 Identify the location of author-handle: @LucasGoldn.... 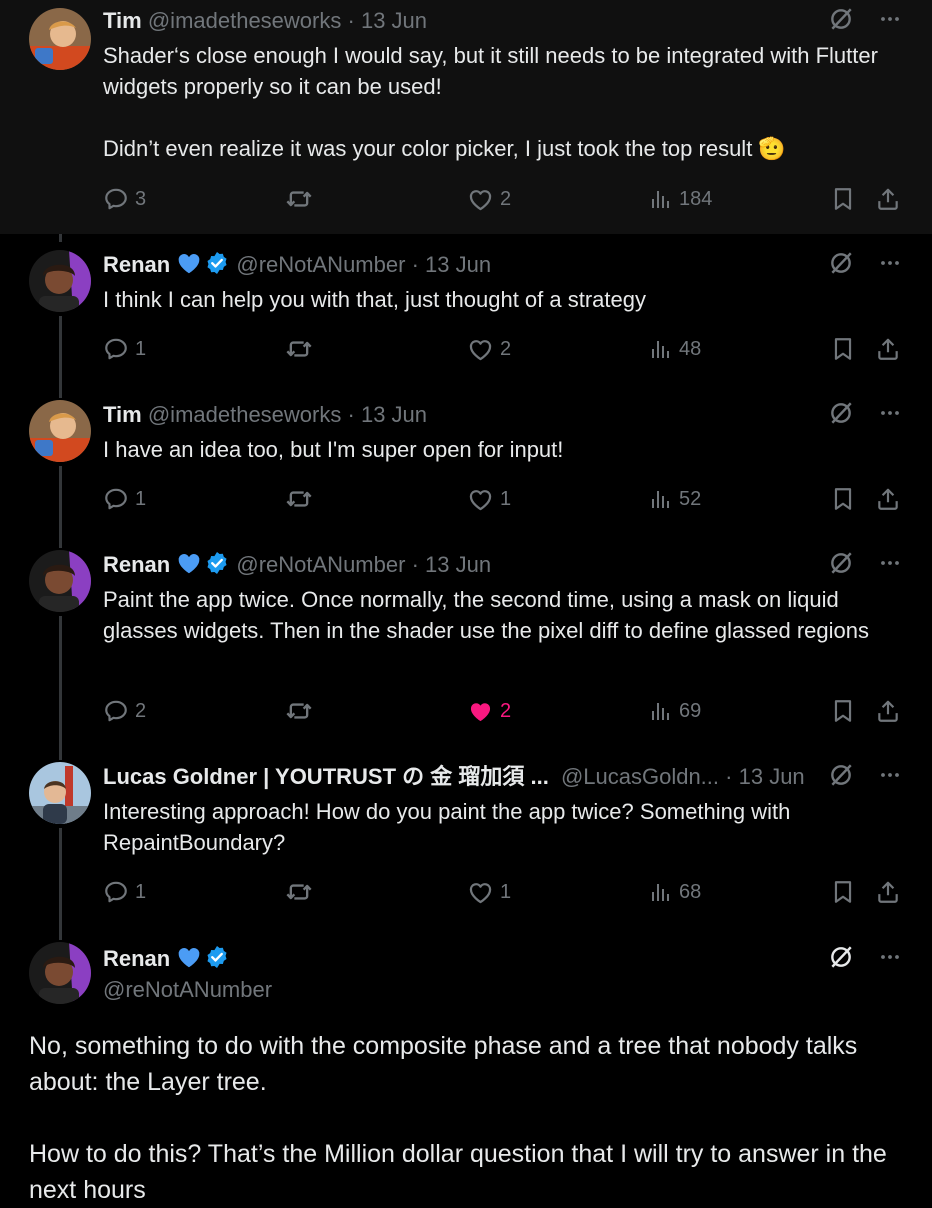
(640, 776).